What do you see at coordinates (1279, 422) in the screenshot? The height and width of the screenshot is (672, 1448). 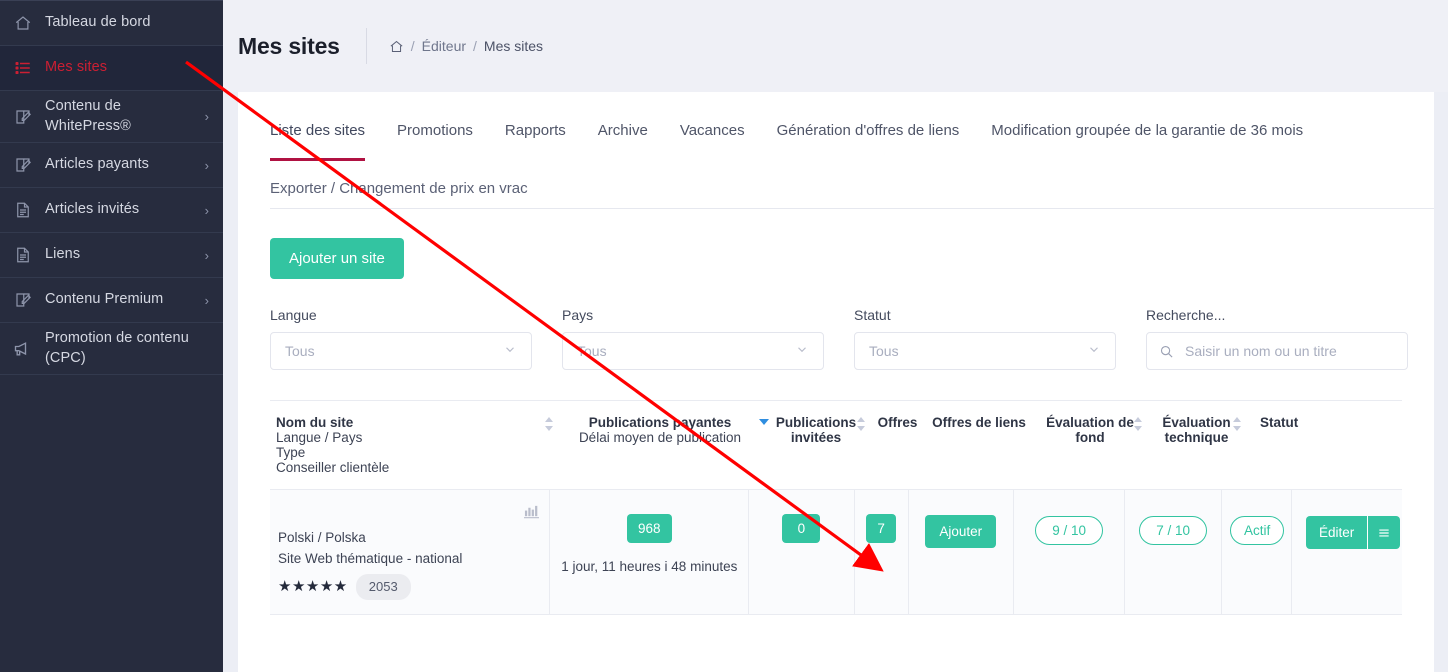 I see `col-header-line1: Statut` at bounding box center [1279, 422].